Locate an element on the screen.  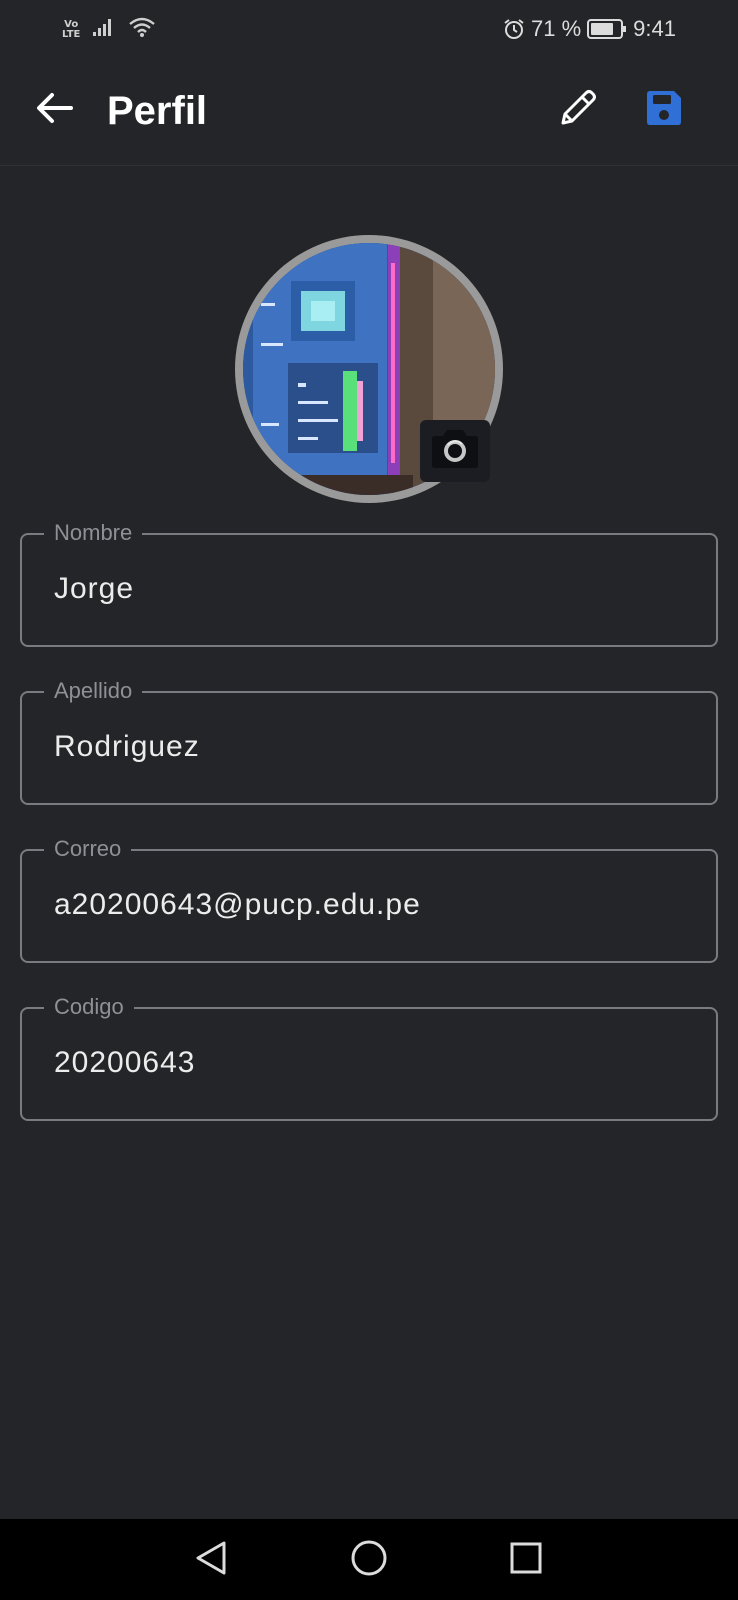
wifi-icon is located at coordinates (142, 29).